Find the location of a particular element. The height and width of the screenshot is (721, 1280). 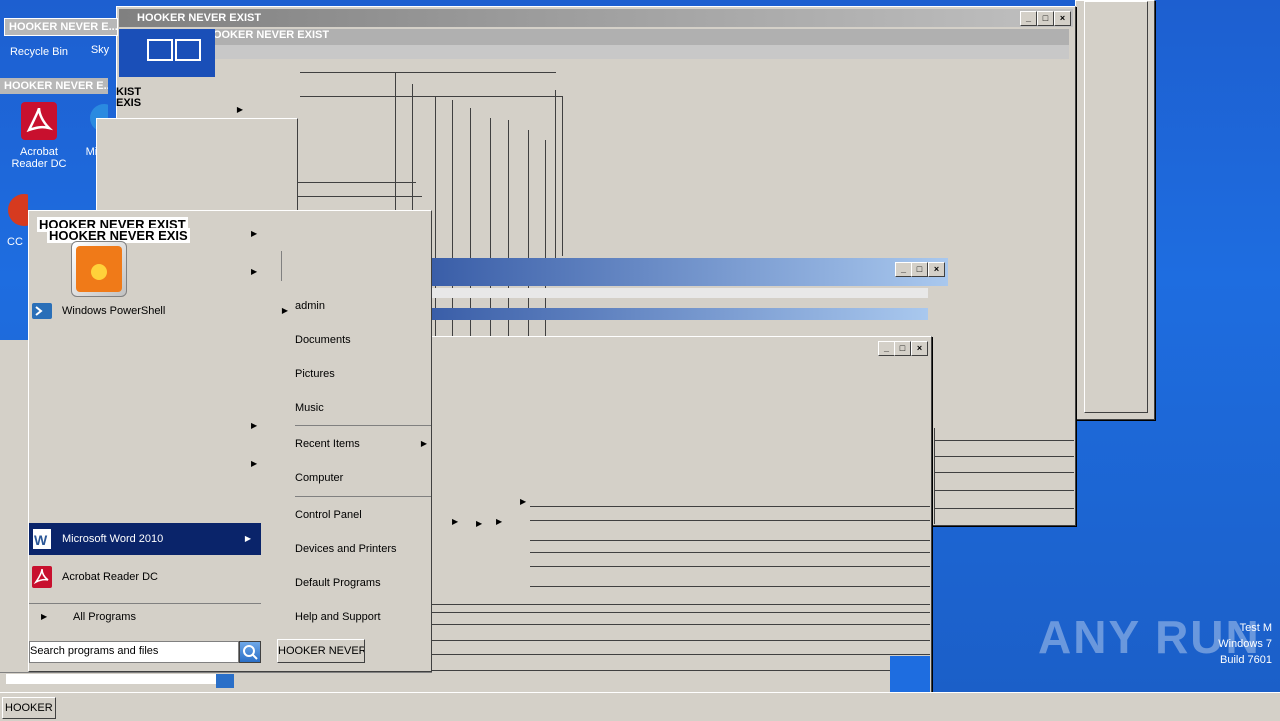

ghost-window is located at coordinates (1115, 210).